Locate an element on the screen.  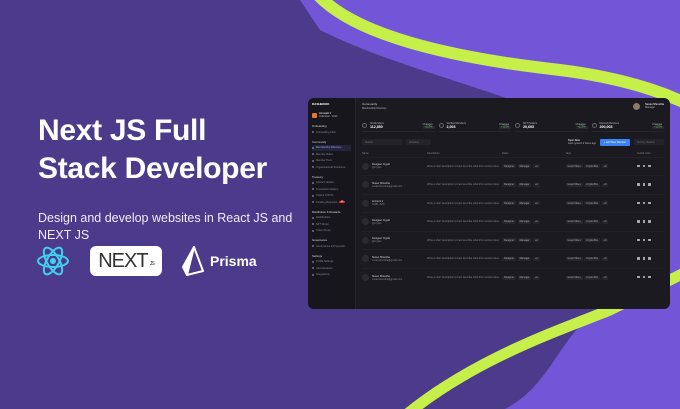
add-member-button: + Add New Member is located at coordinates (614, 142).